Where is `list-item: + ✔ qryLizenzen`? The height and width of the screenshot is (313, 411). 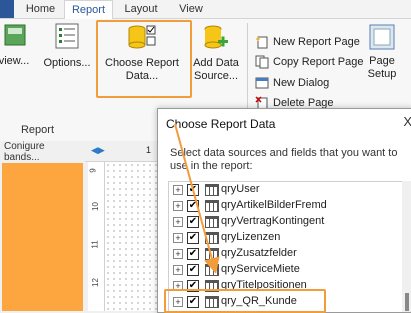
list-item: + ✔ qryLizenzen is located at coordinates (289, 238).